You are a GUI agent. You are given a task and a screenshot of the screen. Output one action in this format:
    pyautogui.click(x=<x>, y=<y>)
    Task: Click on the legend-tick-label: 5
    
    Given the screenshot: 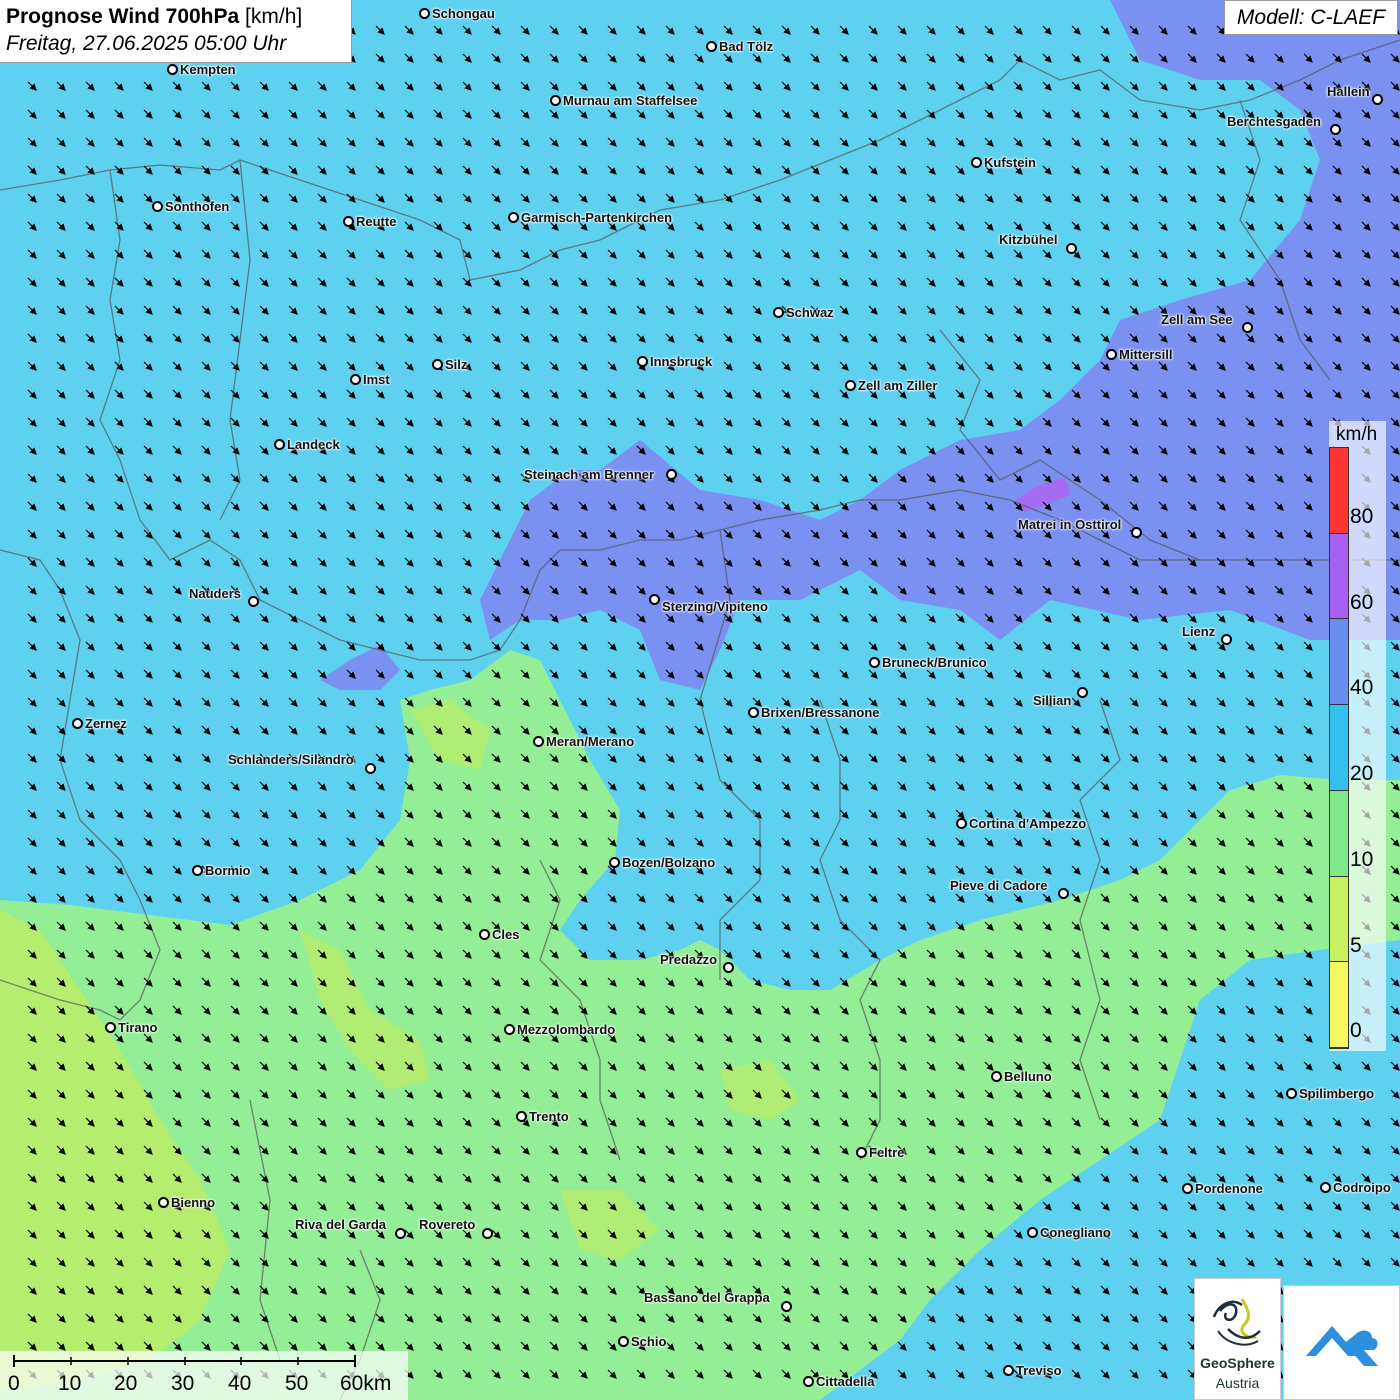 What is the action you would take?
    pyautogui.click(x=1356, y=945)
    